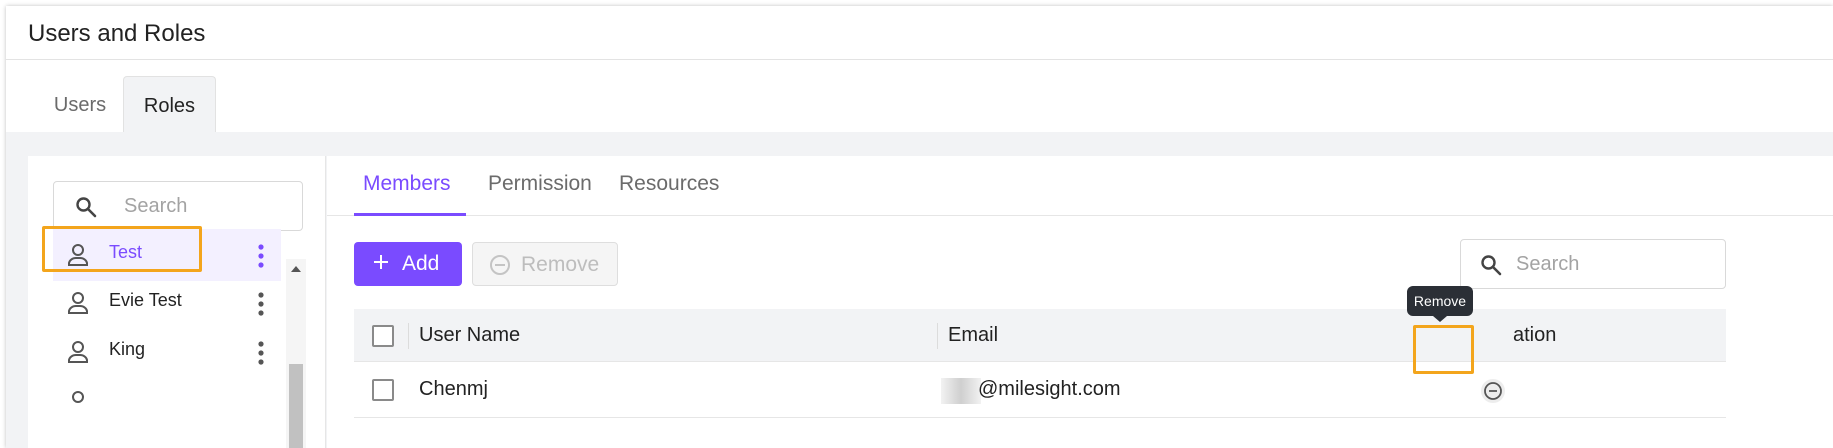  I want to click on tab-resources: Resources, so click(669, 184).